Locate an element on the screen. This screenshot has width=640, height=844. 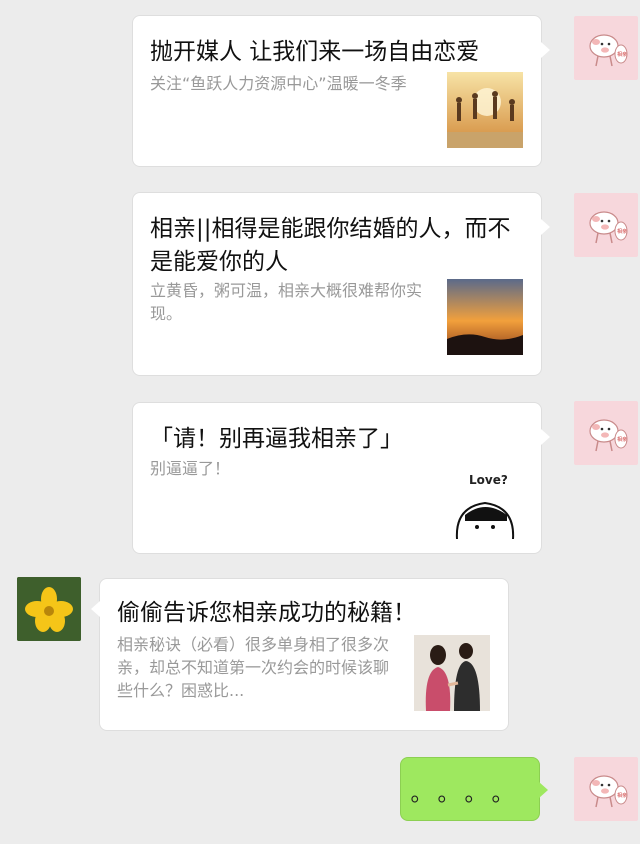
article-card: 「请！别再逼我相亲了」 别逼逼了！ Love? is located at coordinates (341, 478).